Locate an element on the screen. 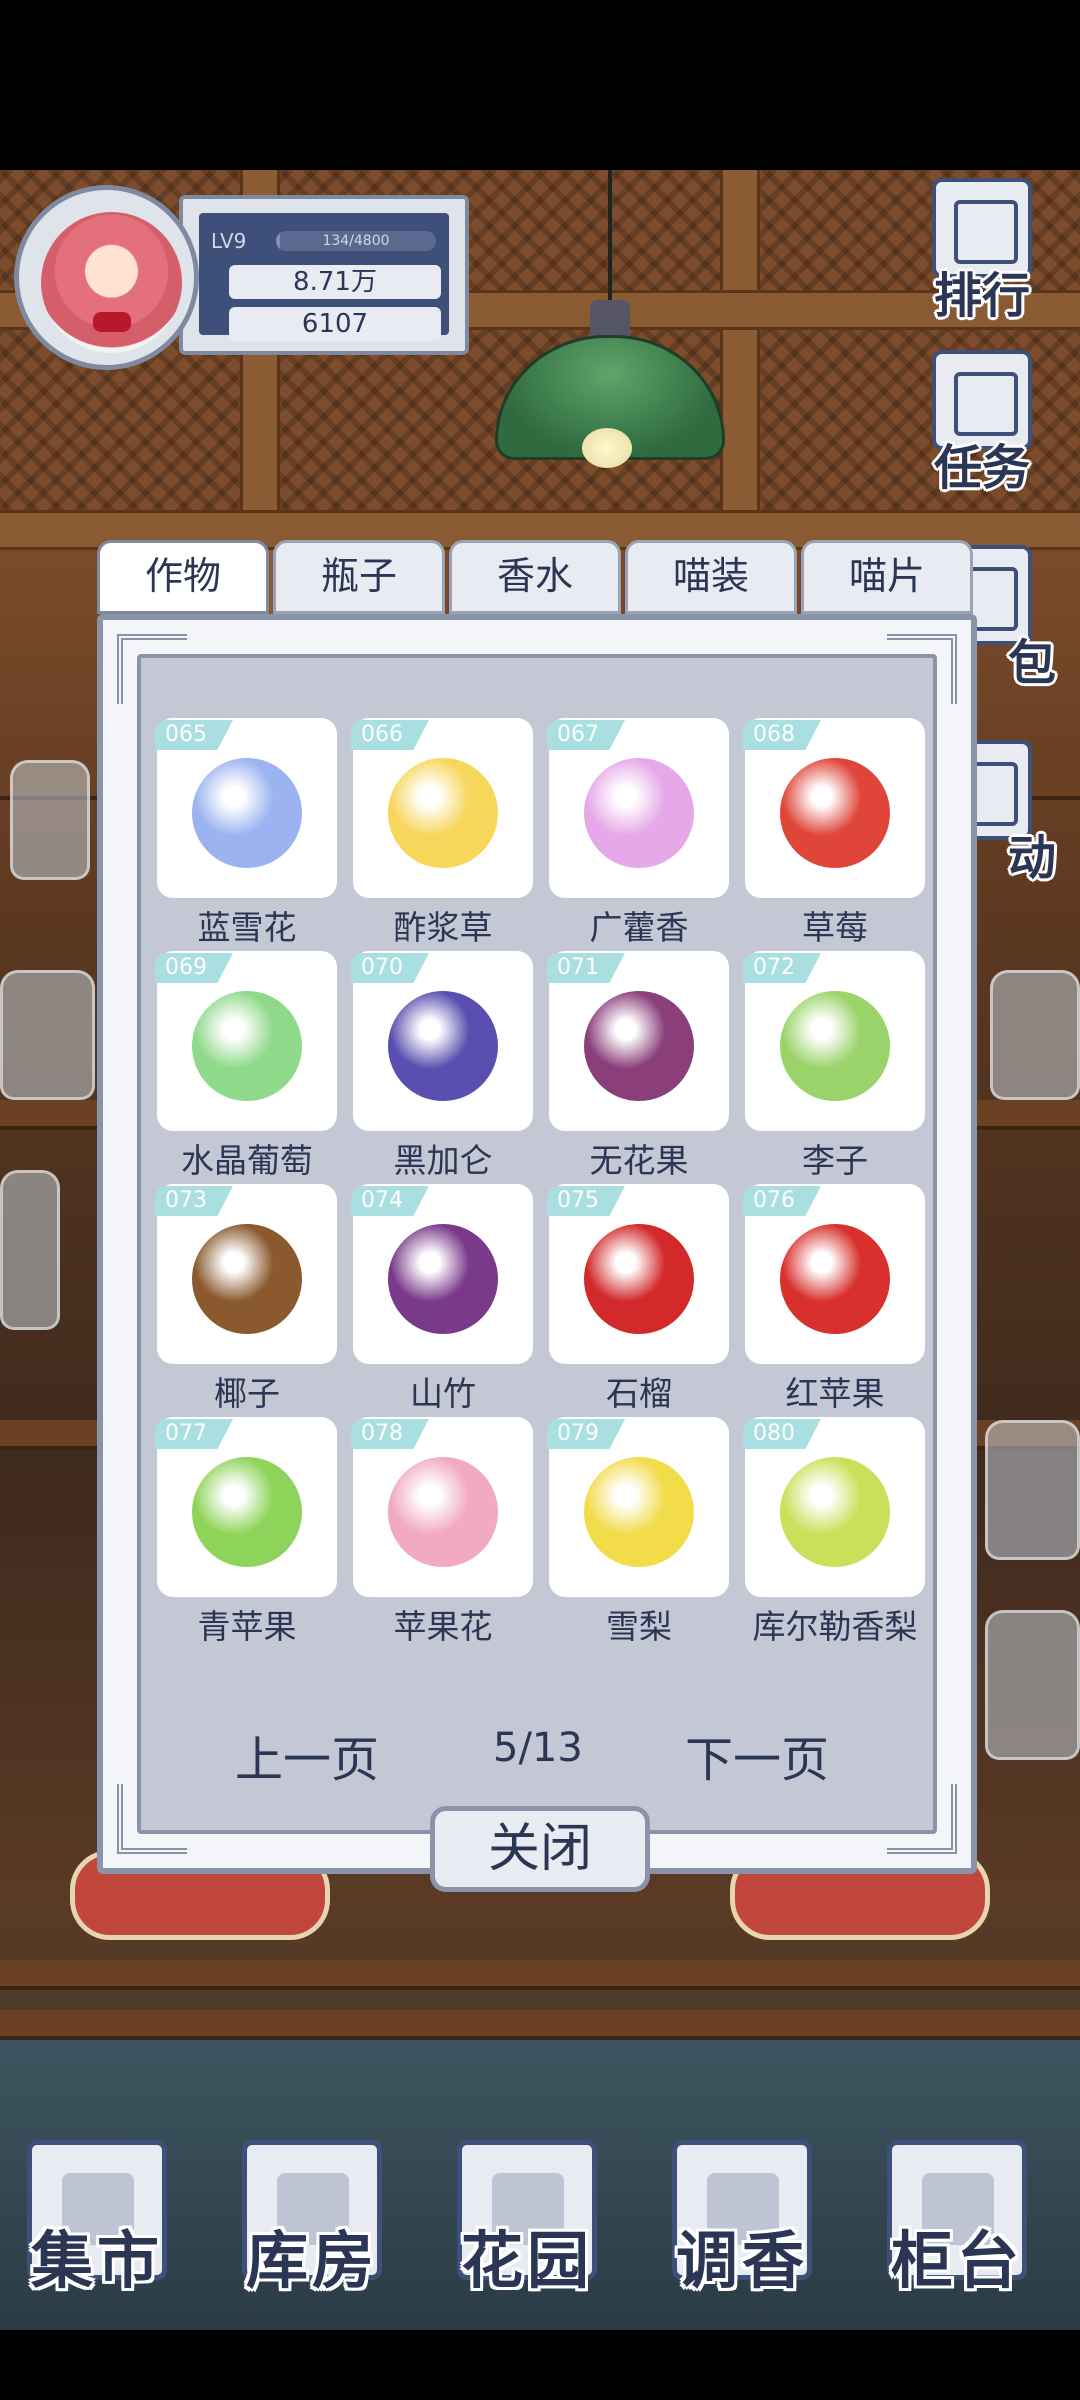 This screenshot has width=1080, height=2400. item-name: 李子 is located at coordinates (835, 1160).